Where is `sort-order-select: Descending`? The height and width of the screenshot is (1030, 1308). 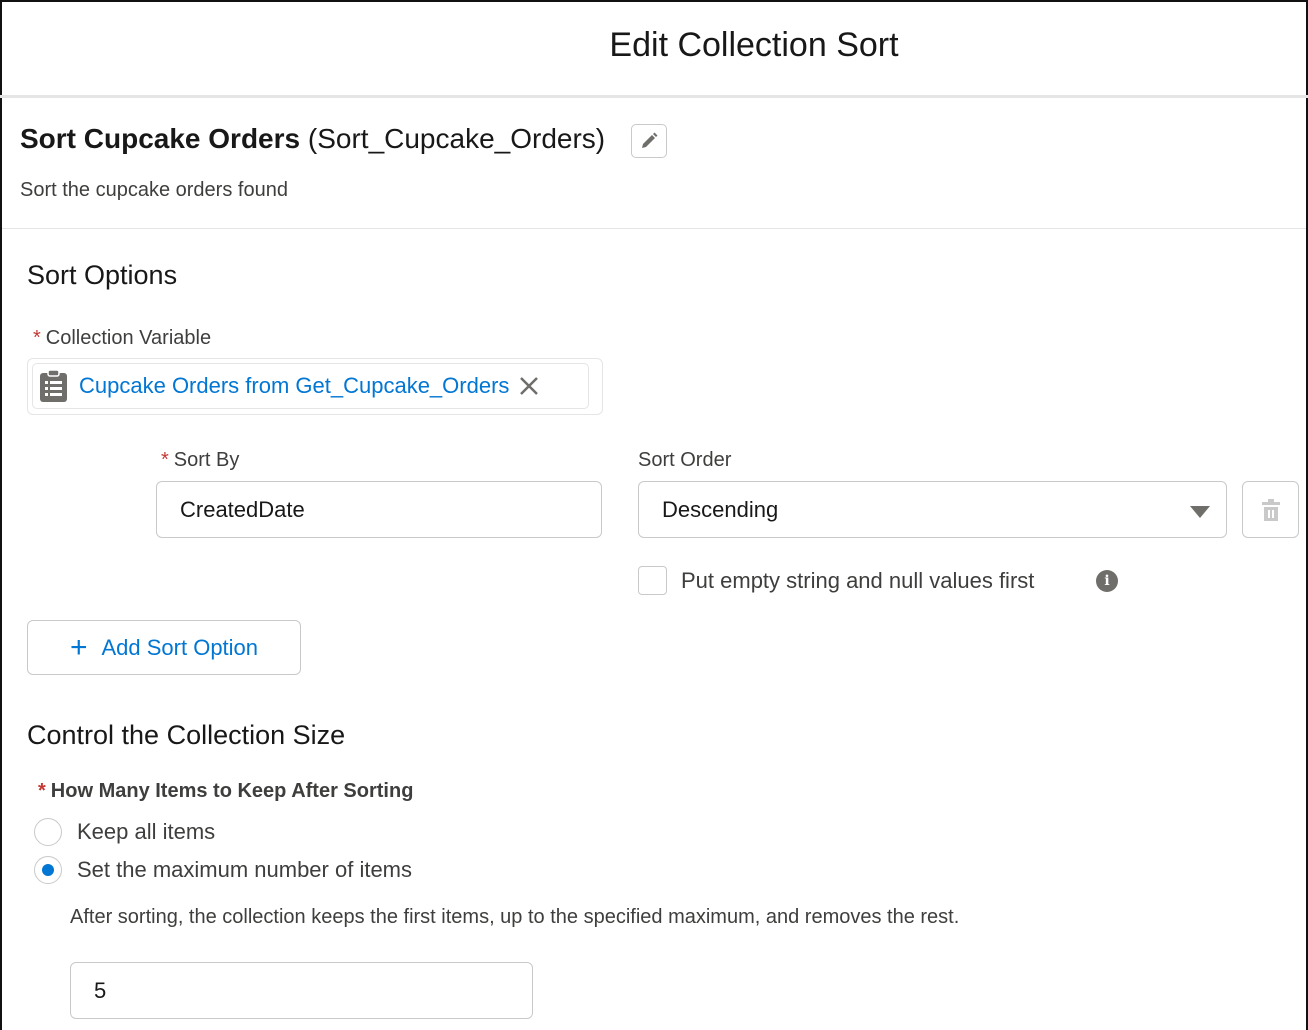
sort-order-select: Descending is located at coordinates (932, 509).